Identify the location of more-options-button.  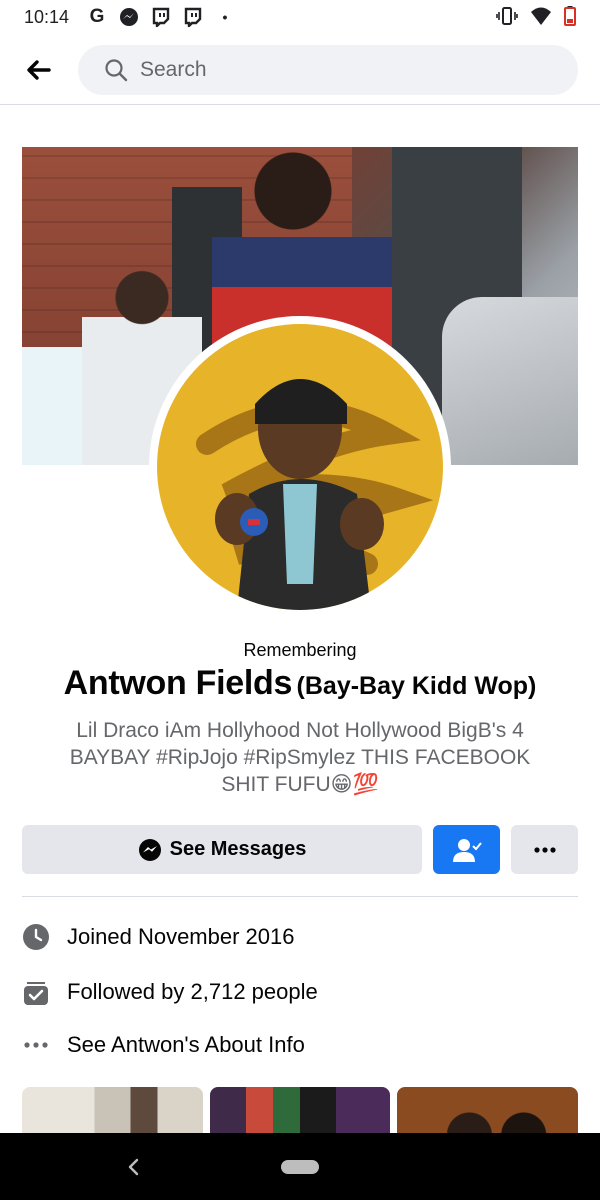
(544, 849).